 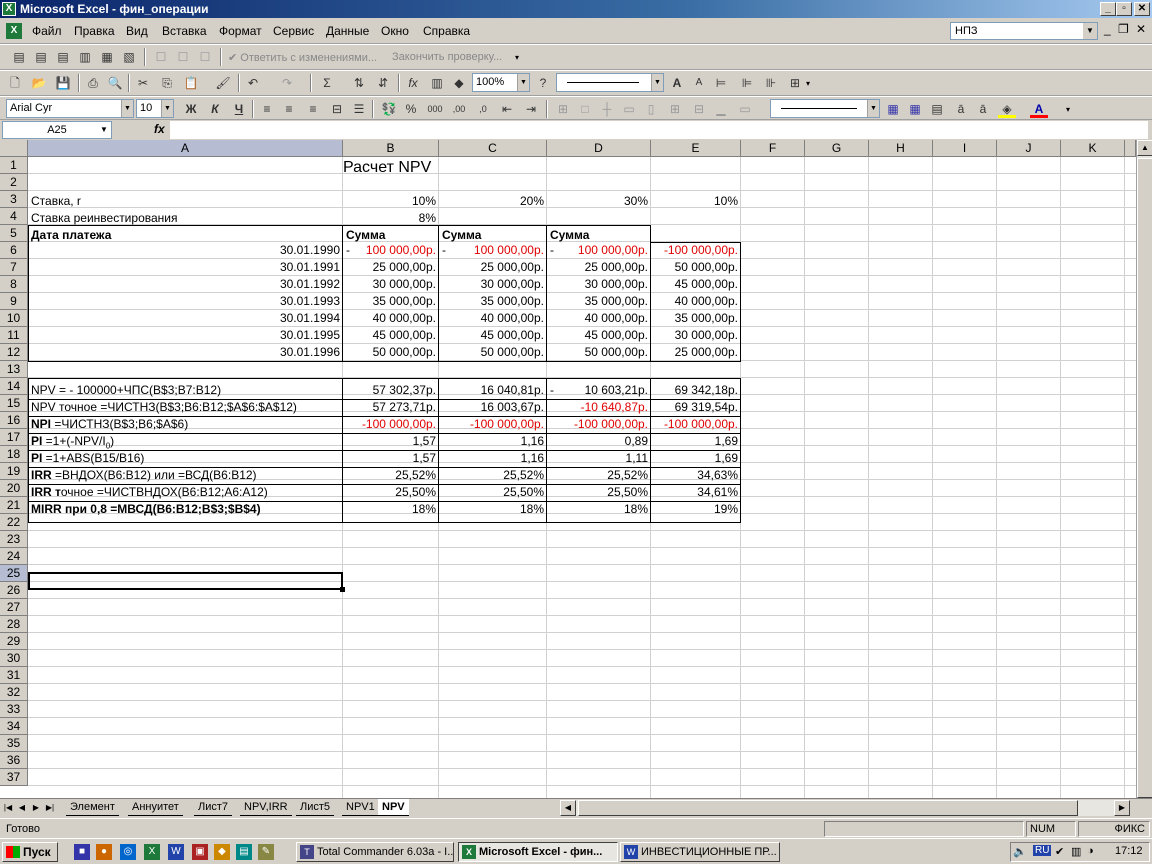 What do you see at coordinates (115, 83) in the screenshot?
I see `print-preview-icon: 🔍` at bounding box center [115, 83].